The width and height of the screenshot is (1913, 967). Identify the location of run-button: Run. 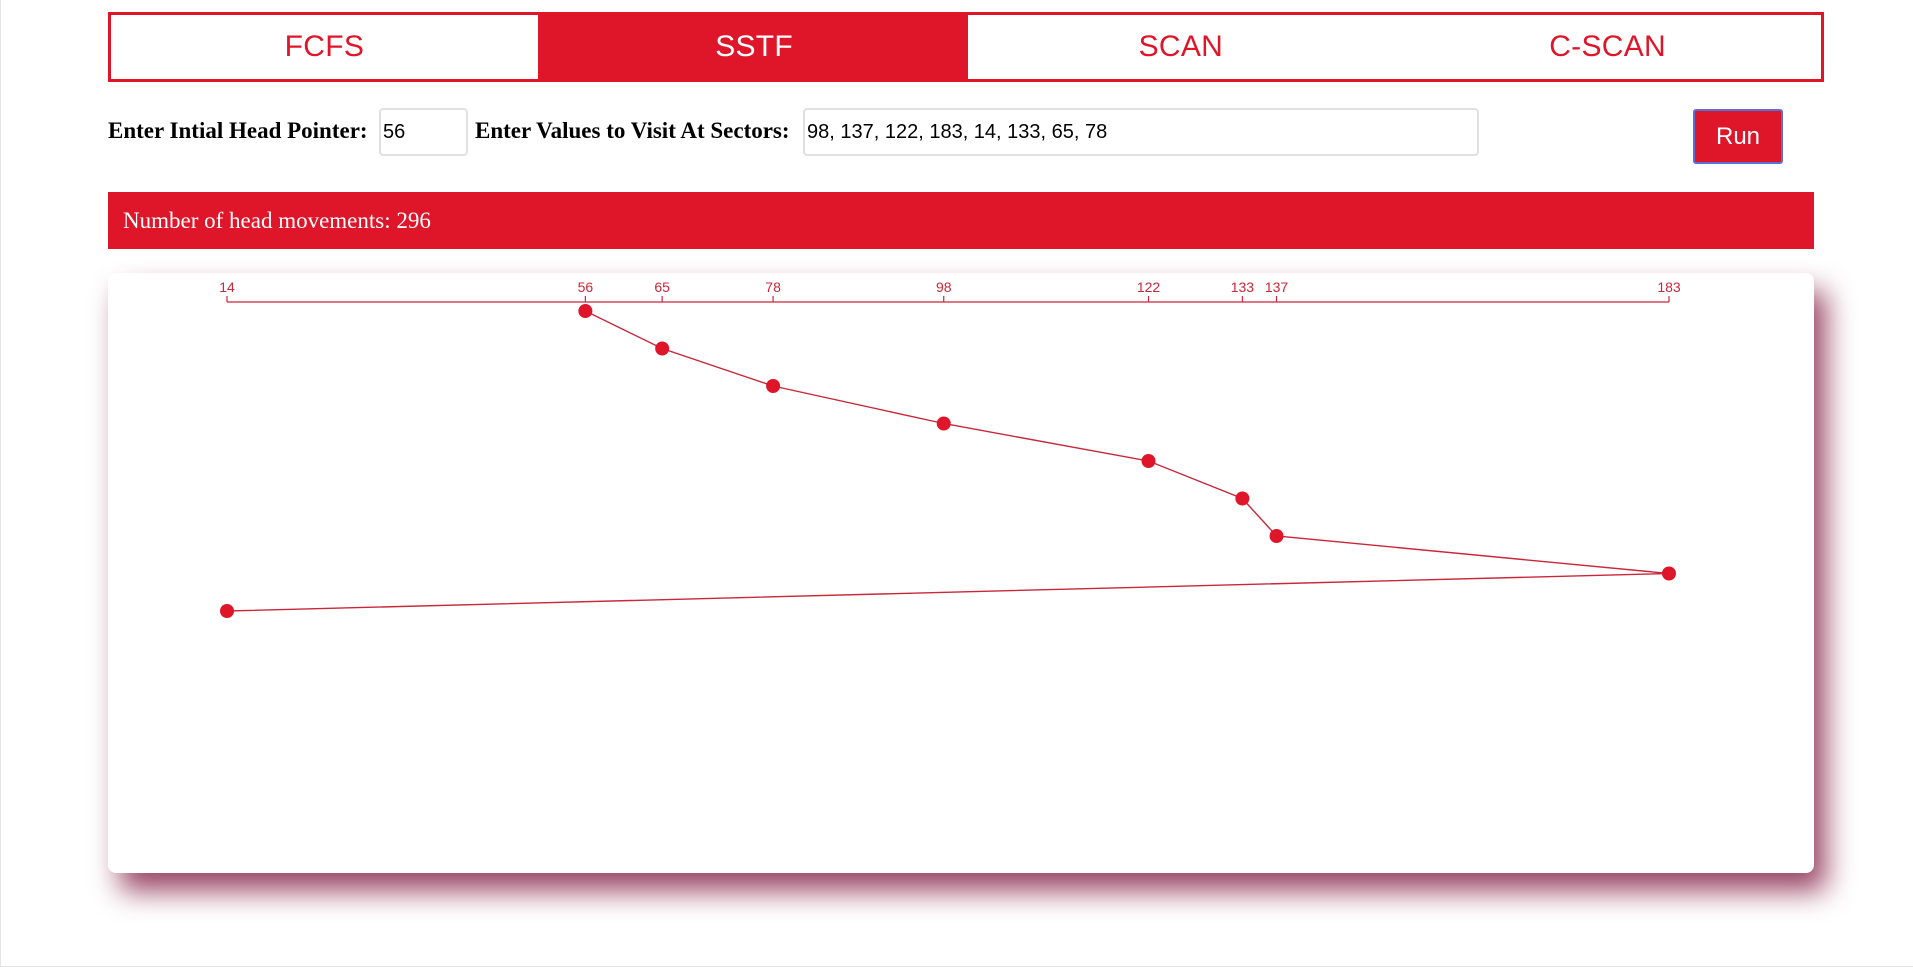
(1738, 136).